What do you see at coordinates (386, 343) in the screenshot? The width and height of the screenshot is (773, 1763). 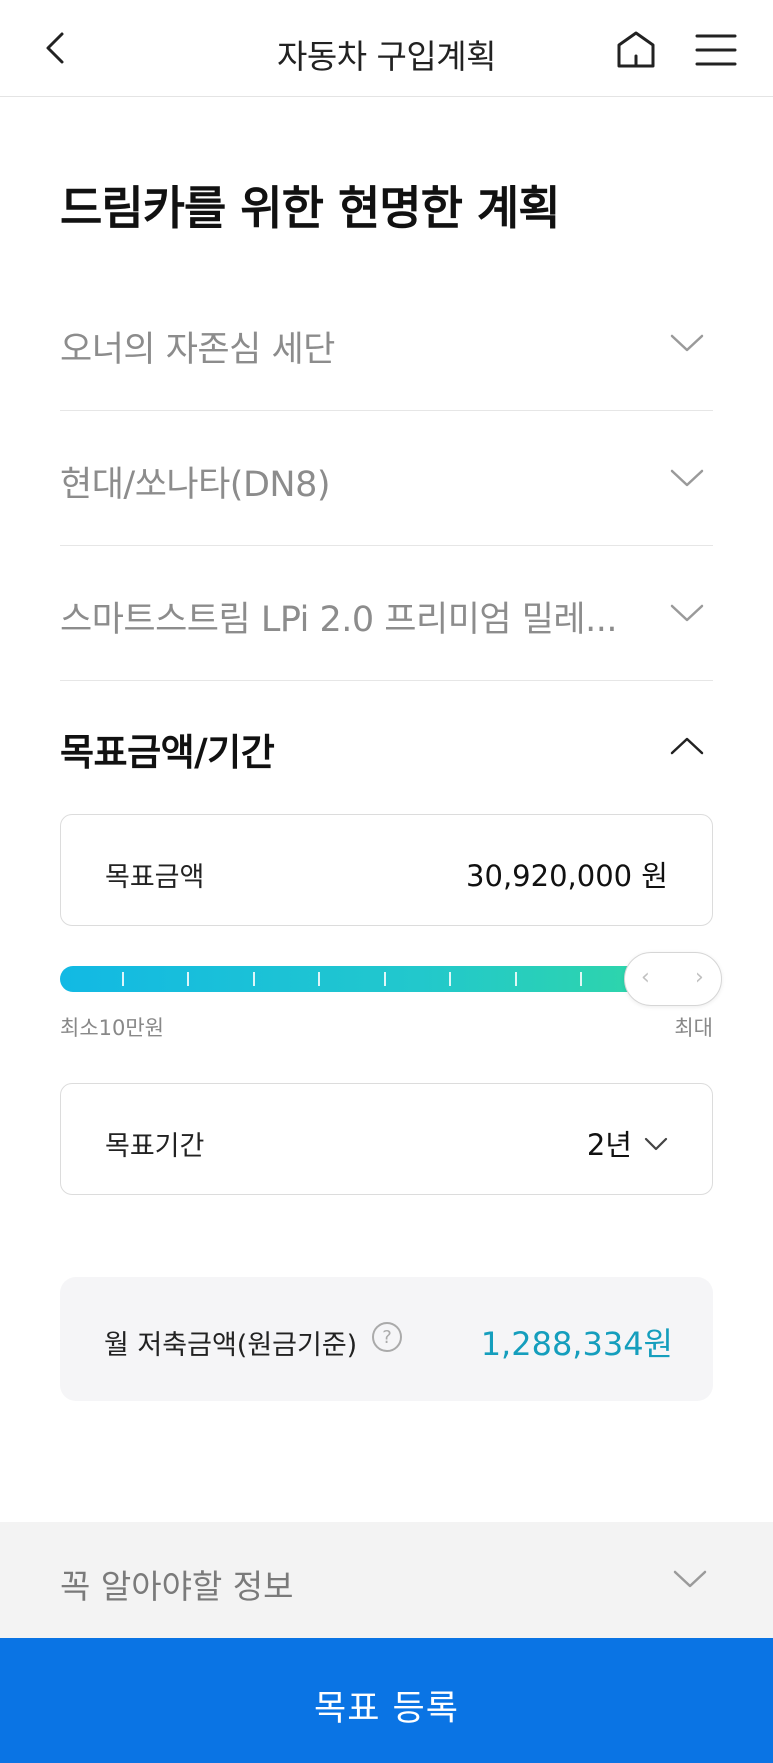 I see `car-category-selector: 오너의 자존심 세단` at bounding box center [386, 343].